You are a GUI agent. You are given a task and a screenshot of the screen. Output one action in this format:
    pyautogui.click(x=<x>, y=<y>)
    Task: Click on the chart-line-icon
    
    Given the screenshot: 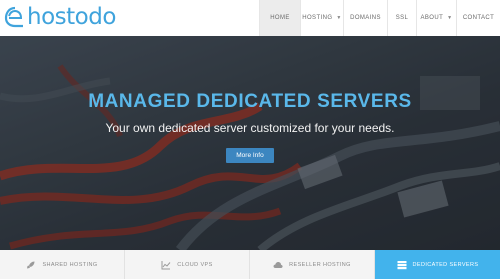 What is the action you would take?
    pyautogui.click(x=166, y=264)
    